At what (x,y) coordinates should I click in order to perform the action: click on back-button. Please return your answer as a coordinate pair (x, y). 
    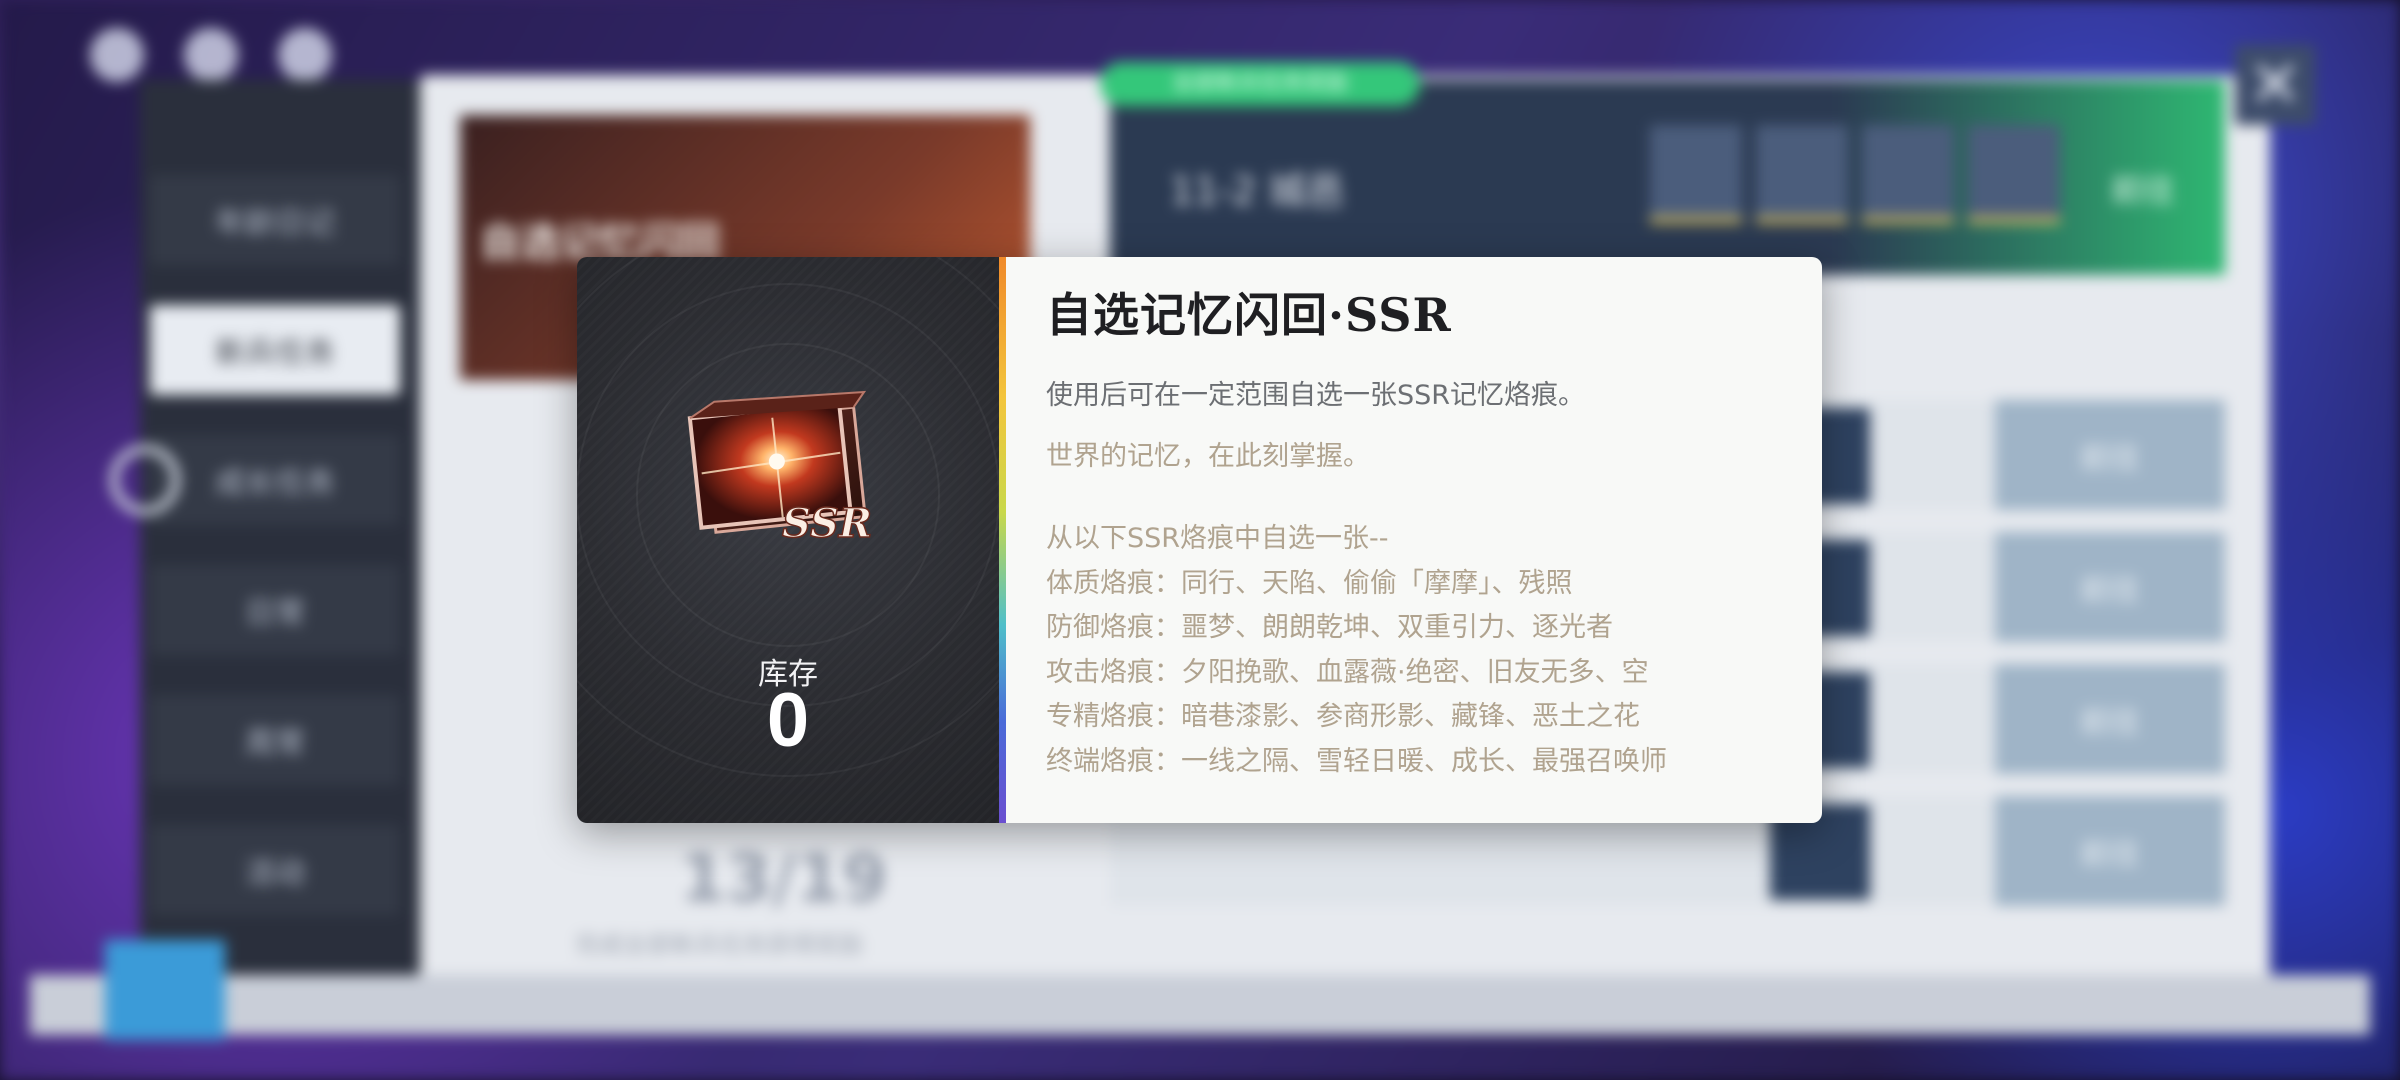
    Looking at the image, I should click on (165, 990).